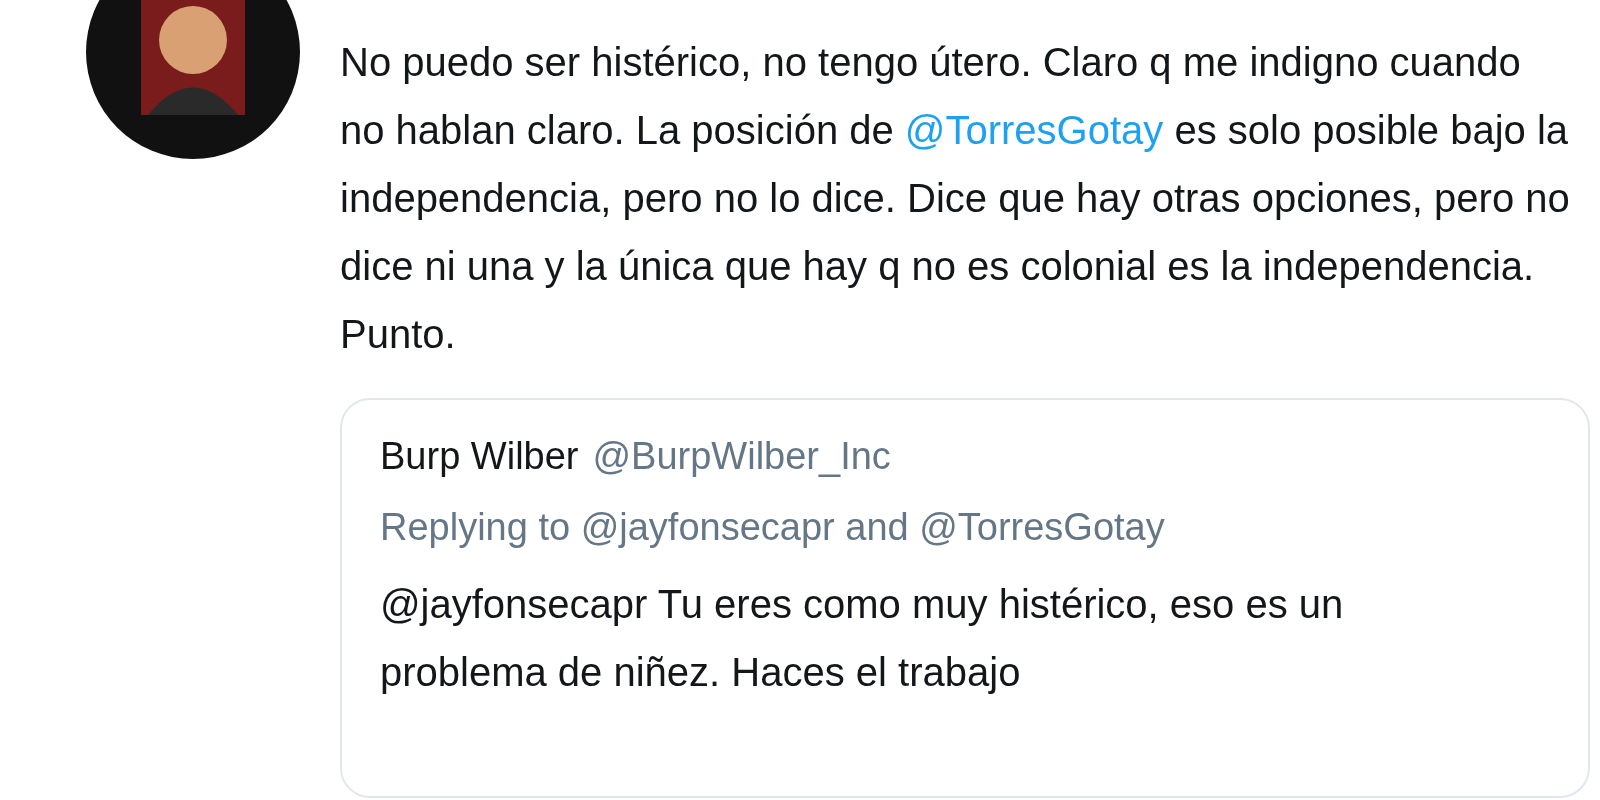 This screenshot has height=800, width=1600. I want to click on replying-to-text: Replying to @jayfonsecapr and @TorresGotay, so click(773, 527).